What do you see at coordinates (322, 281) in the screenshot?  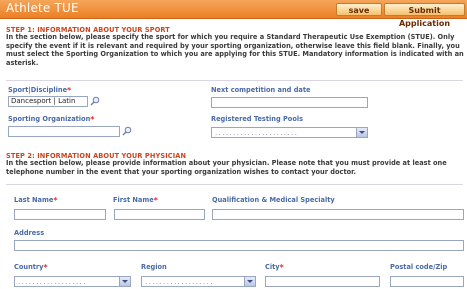 I see `city-input` at bounding box center [322, 281].